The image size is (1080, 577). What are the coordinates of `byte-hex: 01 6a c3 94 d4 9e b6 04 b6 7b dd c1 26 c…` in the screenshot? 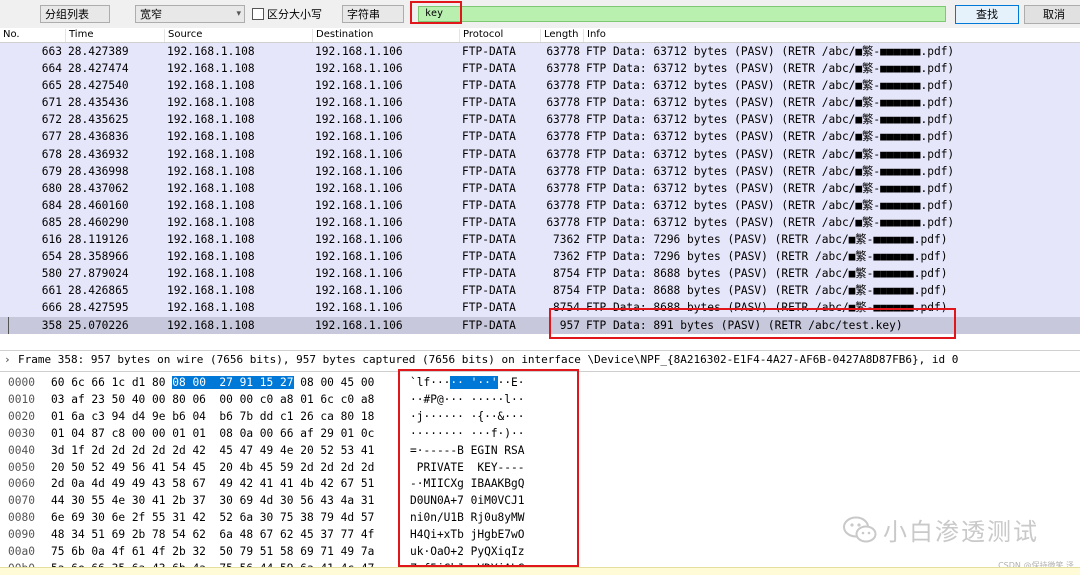 It's located at (212, 416).